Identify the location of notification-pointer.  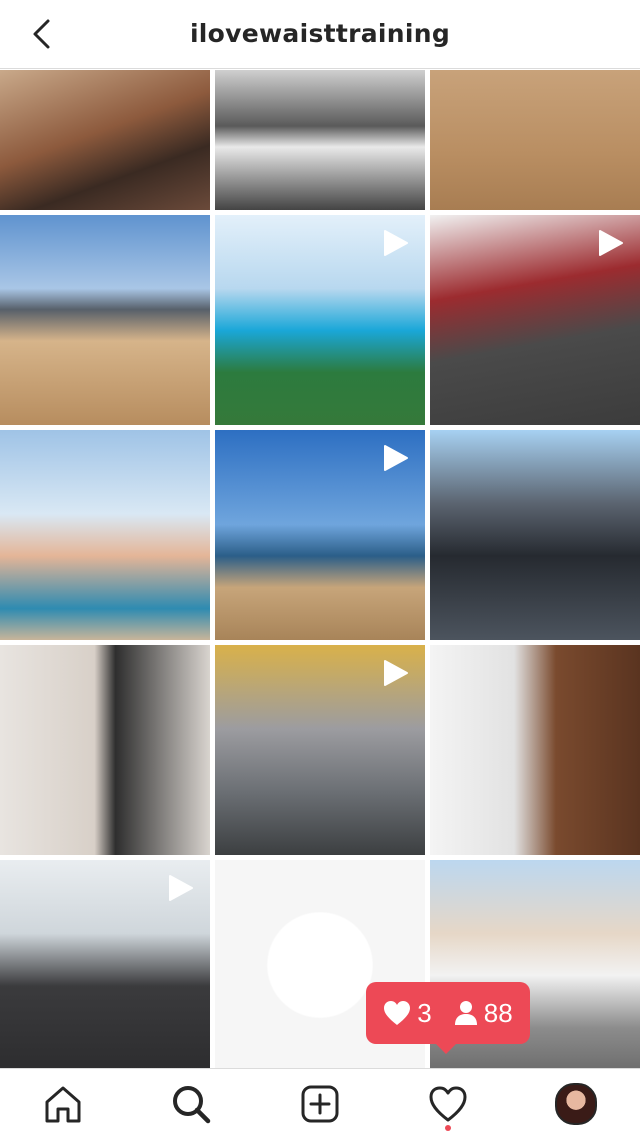
(446, 1048).